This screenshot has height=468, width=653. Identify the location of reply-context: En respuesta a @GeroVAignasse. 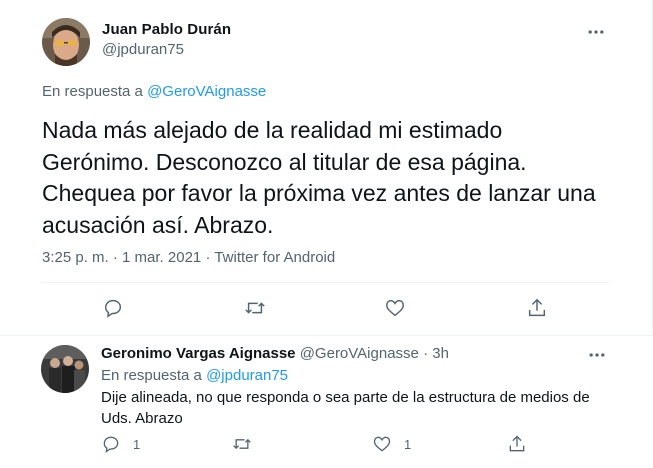
(154, 91).